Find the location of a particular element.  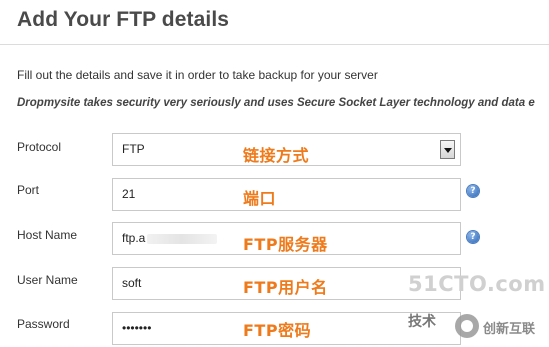

port-annotation: 端口 is located at coordinates (260, 198).